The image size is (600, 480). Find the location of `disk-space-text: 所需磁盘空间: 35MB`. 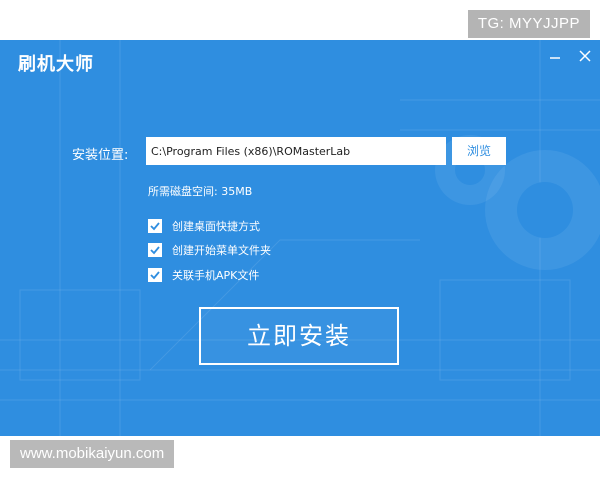

disk-space-text: 所需磁盘空间: 35MB is located at coordinates (200, 191).